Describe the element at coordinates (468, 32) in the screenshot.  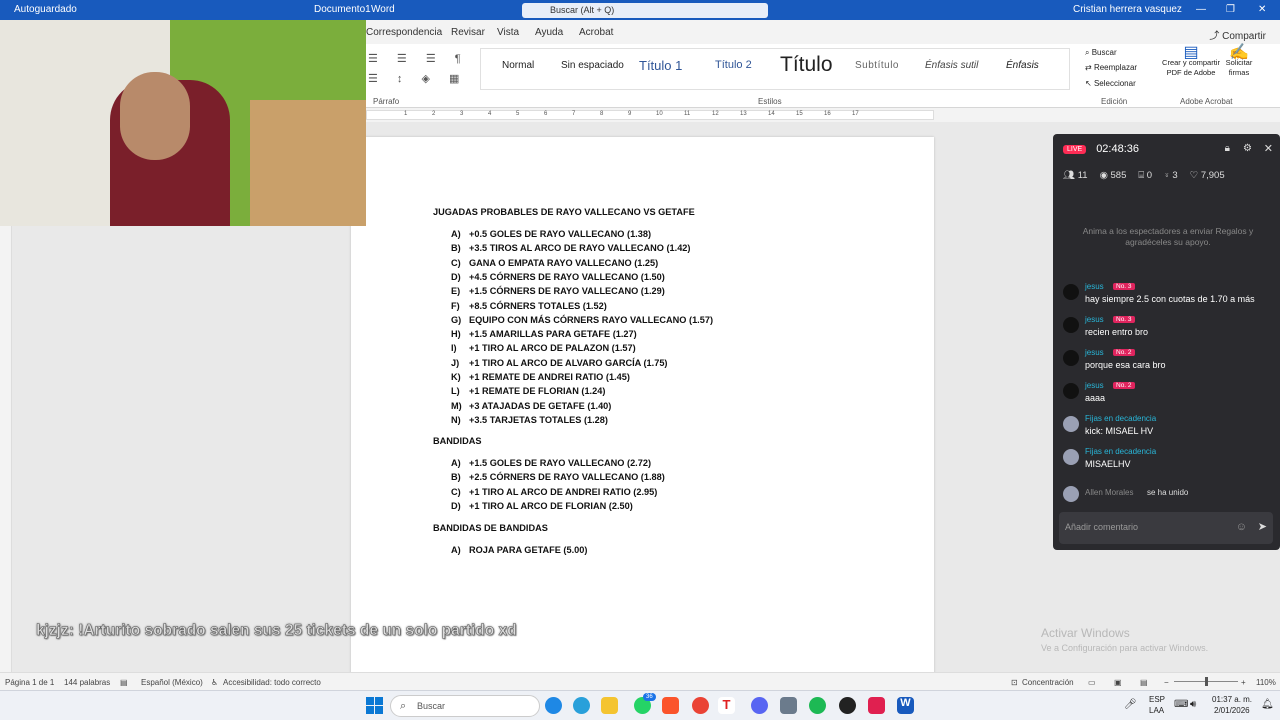
I see `tab-revisar: Revisar` at that location.